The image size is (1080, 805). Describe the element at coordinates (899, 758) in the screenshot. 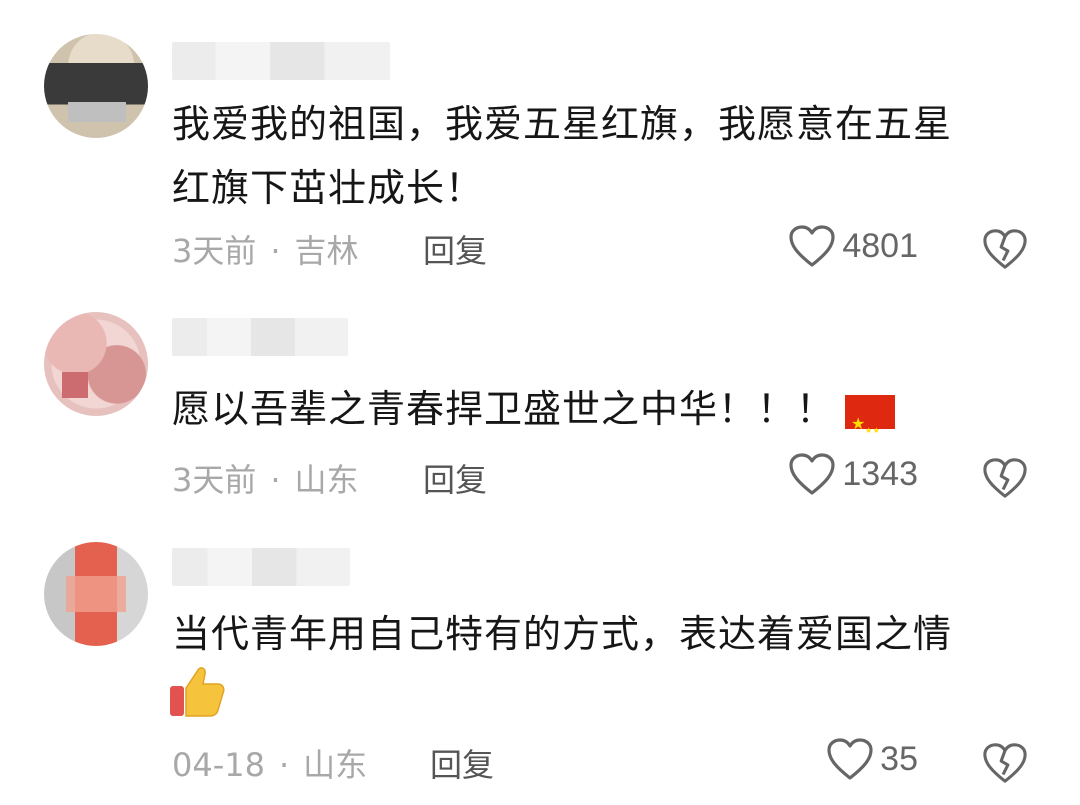

I see `like-count: 35` at that location.